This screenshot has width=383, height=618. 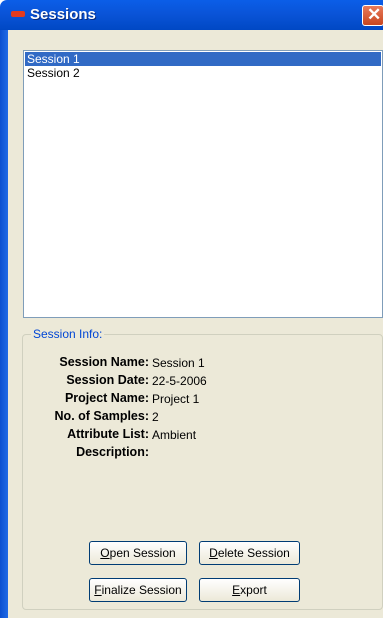 I want to click on finalize-session-button: Finalize Session, so click(x=138, y=590).